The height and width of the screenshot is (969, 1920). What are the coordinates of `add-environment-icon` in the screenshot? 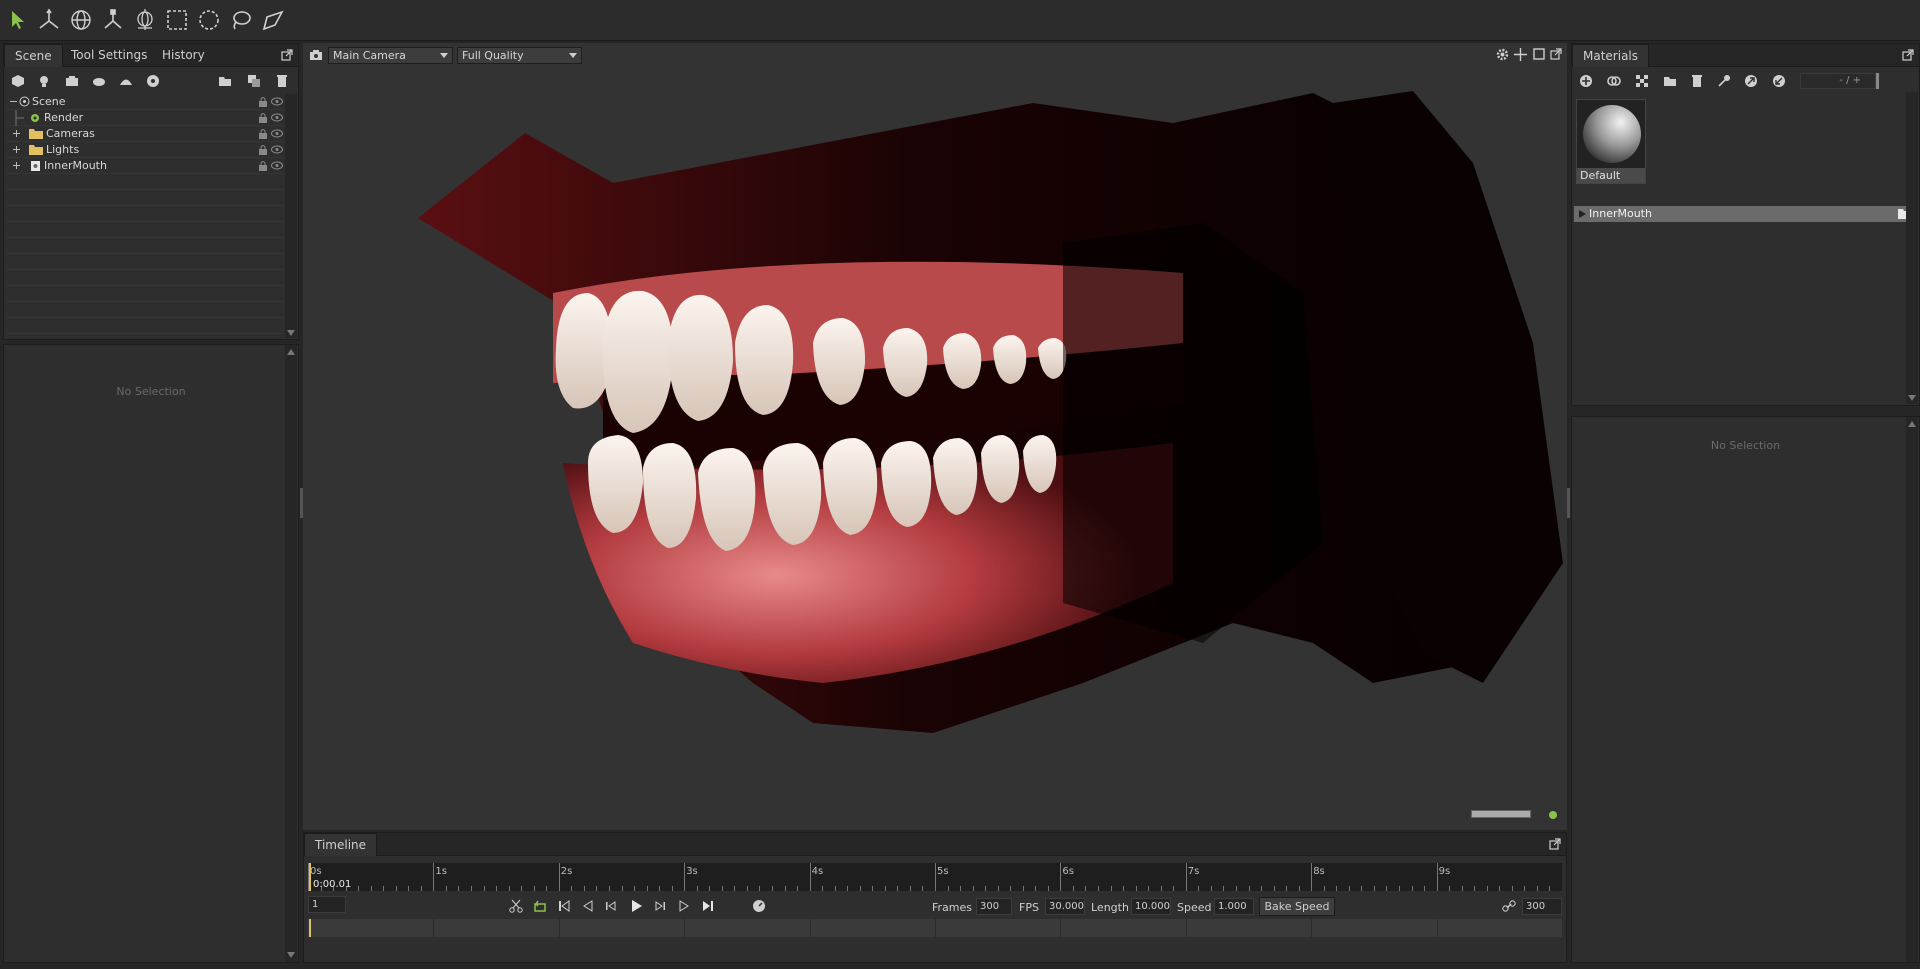 It's located at (126, 81).